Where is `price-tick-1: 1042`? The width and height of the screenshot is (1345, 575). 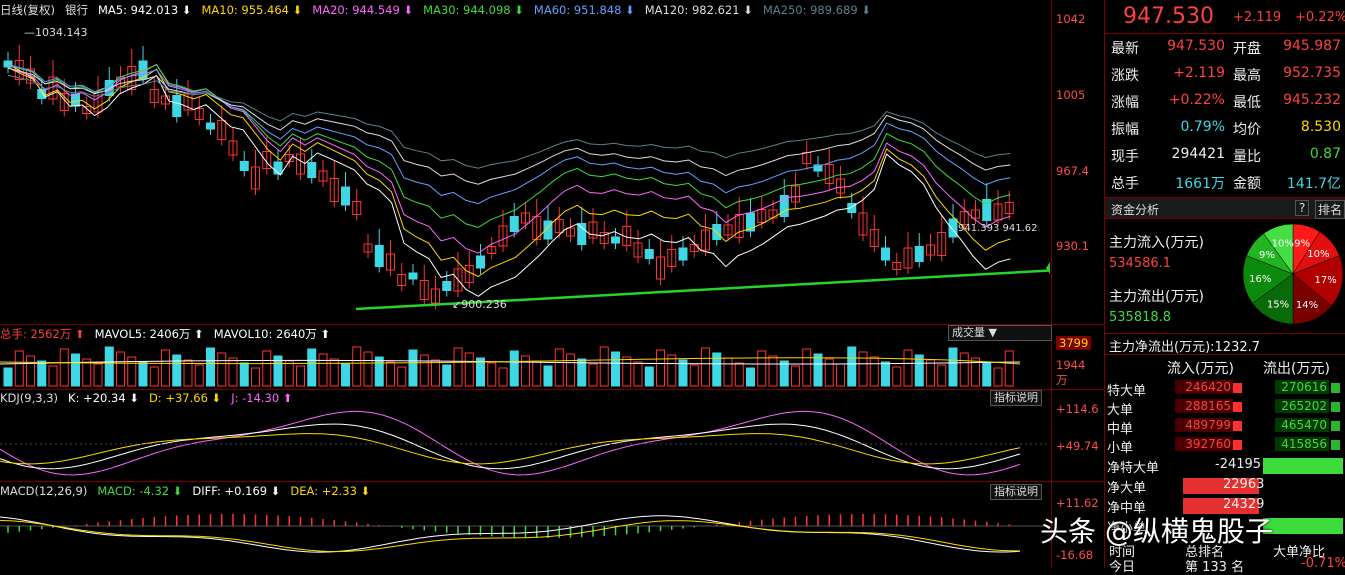
price-tick-1: 1042 is located at coordinates (1071, 19).